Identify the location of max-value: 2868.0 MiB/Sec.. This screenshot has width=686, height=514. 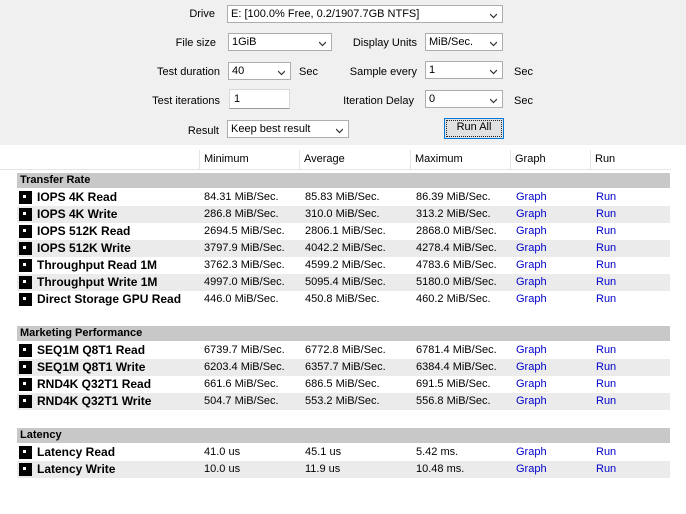
(456, 231).